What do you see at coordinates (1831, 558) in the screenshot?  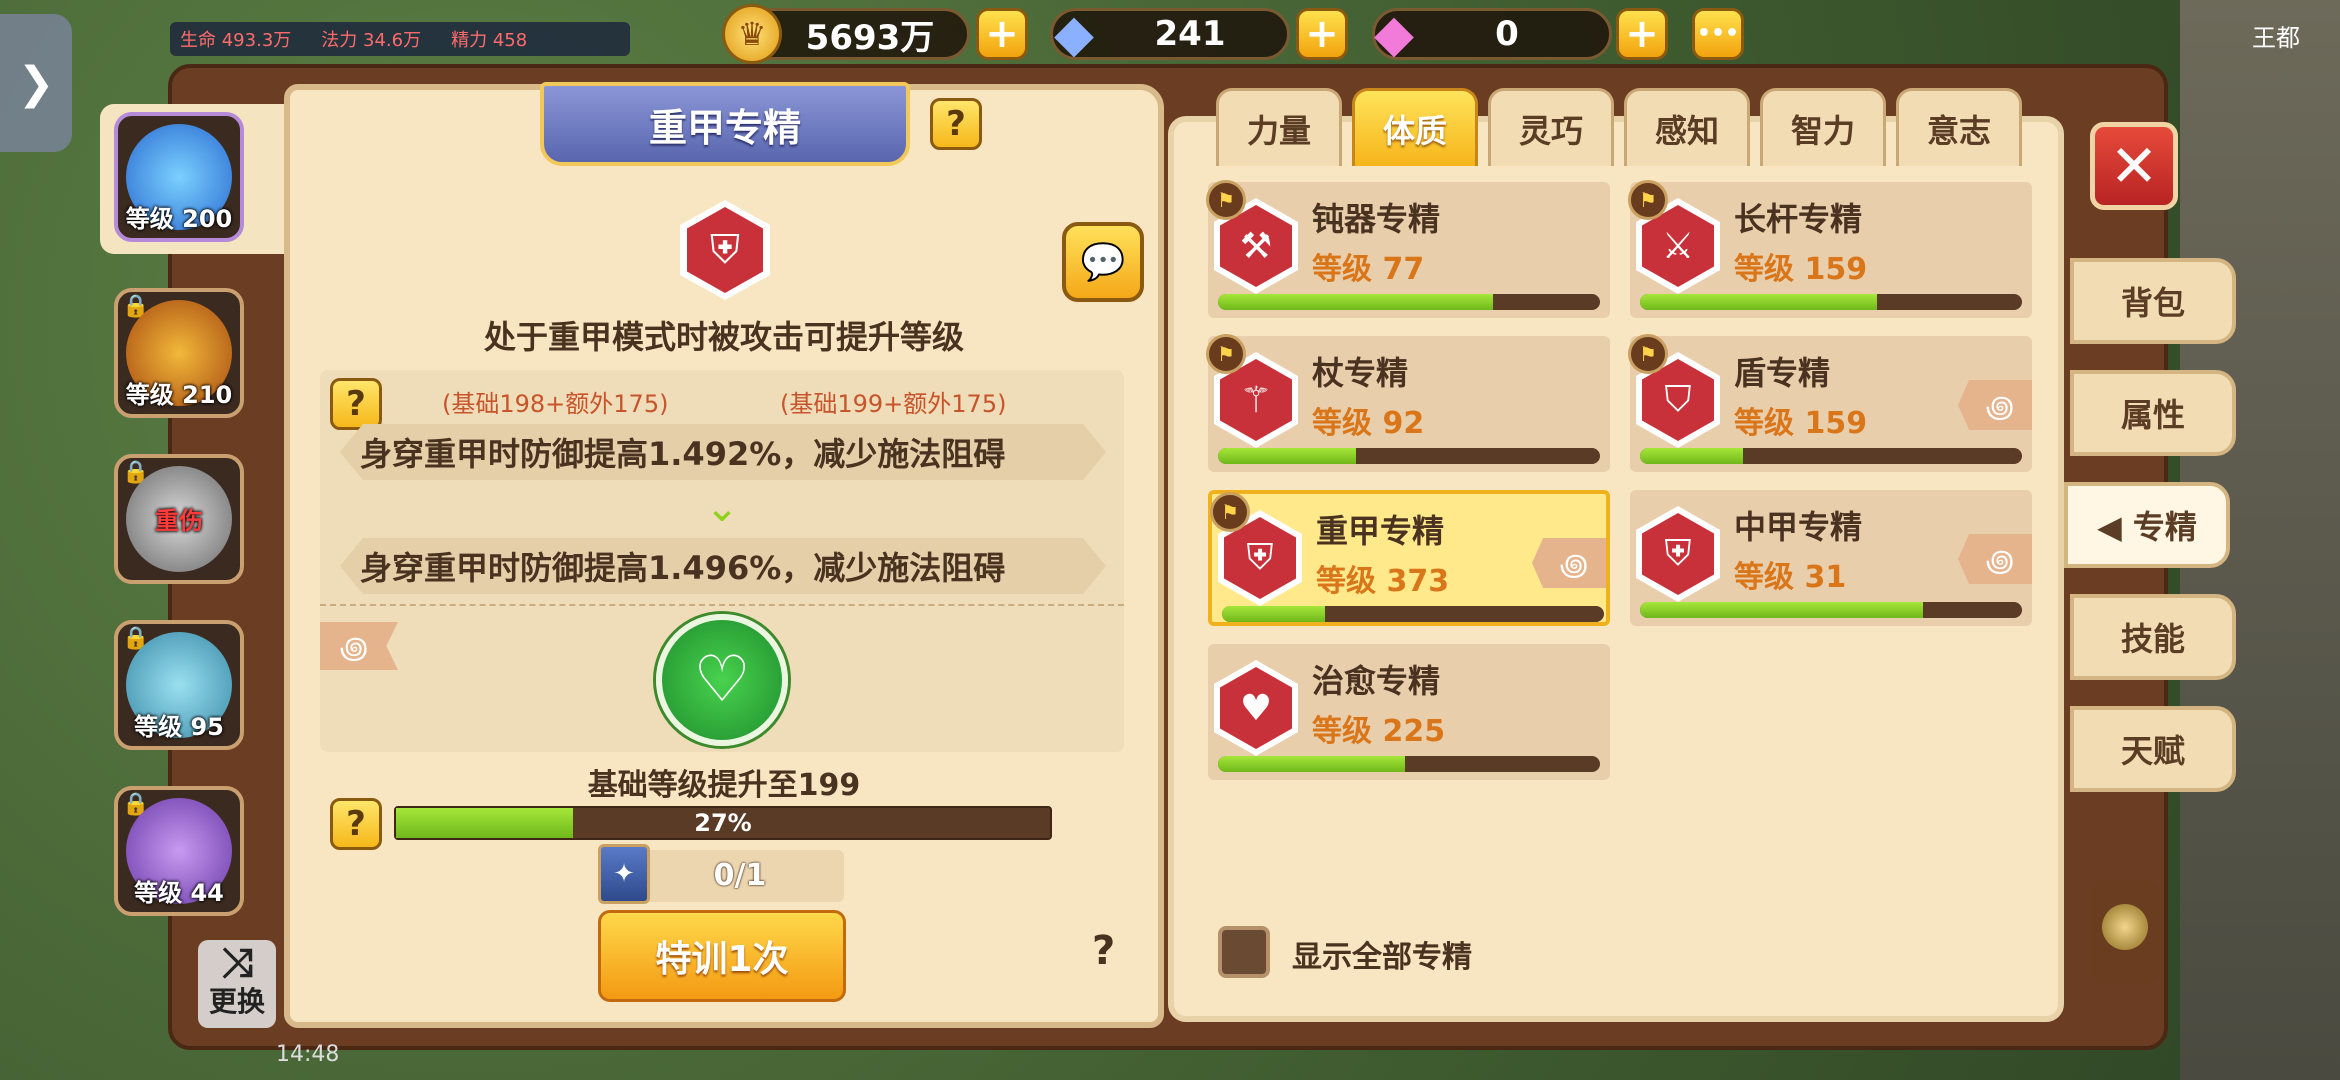 I see `spec-card: ⛨ 中甲专精 等级 31 ꩜` at bounding box center [1831, 558].